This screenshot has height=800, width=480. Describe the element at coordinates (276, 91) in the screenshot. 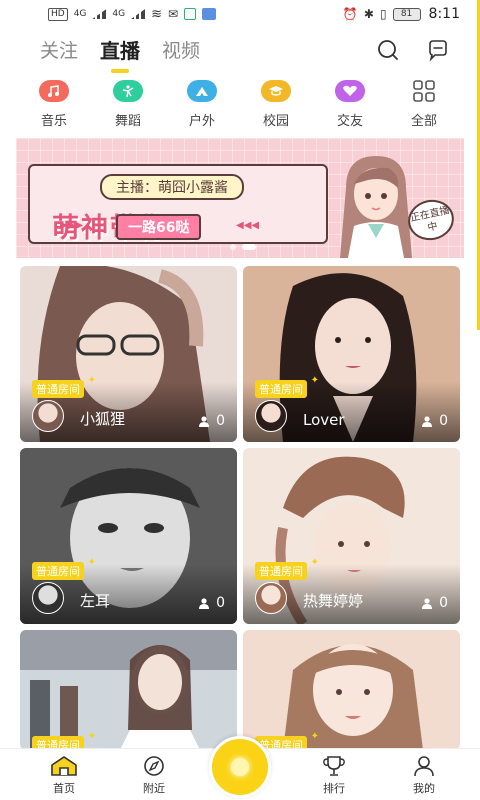

I see `campus-icon` at that location.